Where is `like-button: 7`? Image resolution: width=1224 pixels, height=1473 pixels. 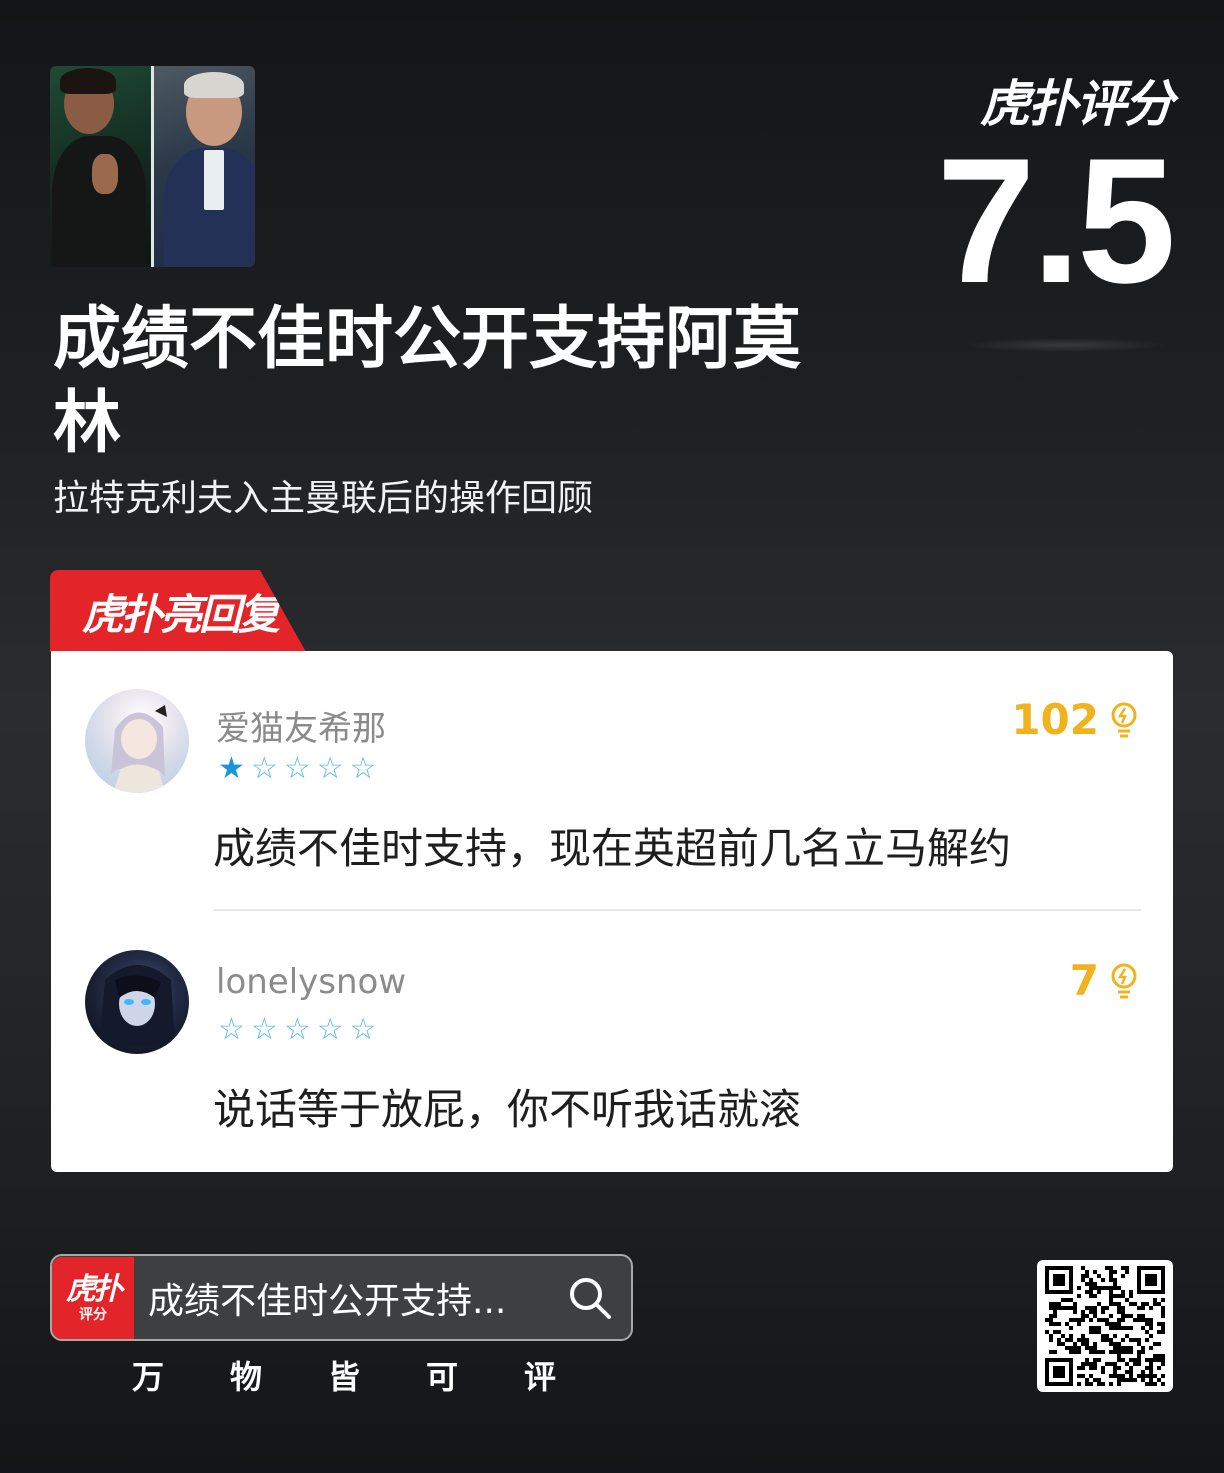 like-button: 7 is located at coordinates (1104, 980).